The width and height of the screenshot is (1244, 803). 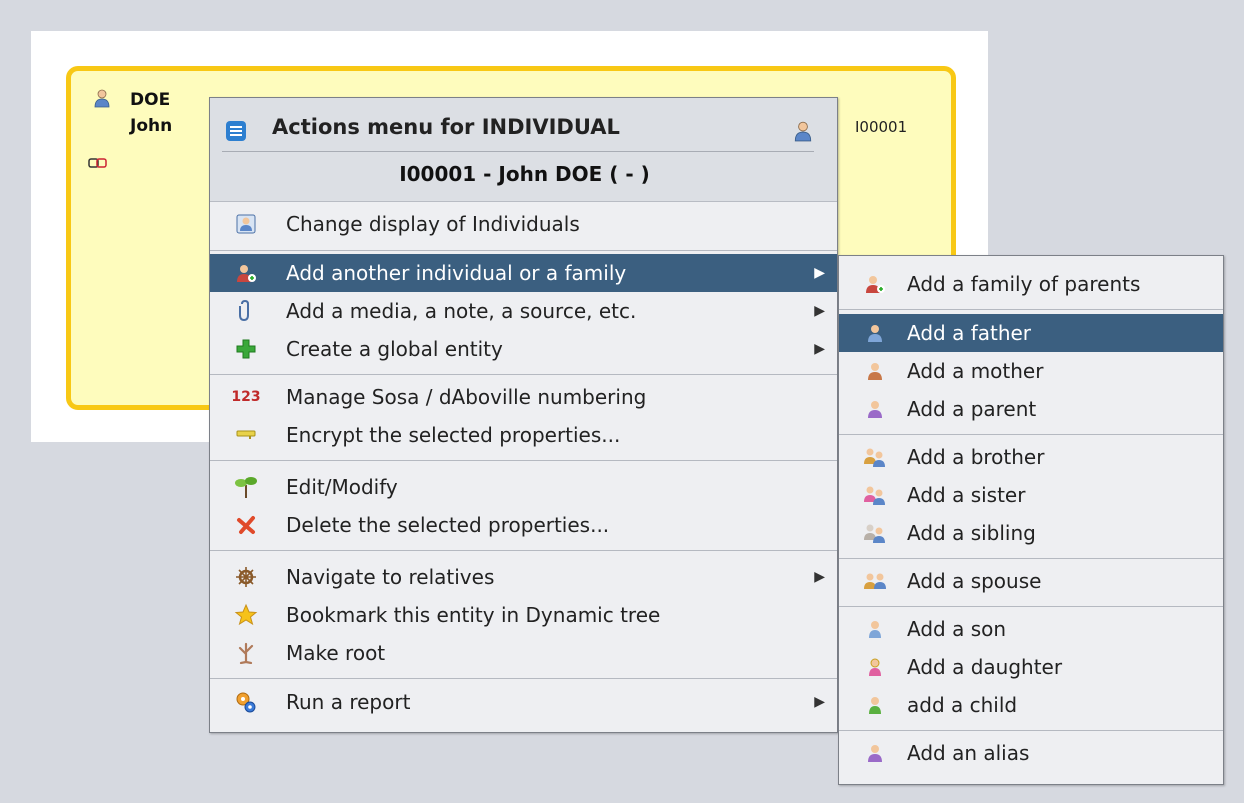 I want to click on menu-item-make-root: Make root, so click(x=523, y=653).